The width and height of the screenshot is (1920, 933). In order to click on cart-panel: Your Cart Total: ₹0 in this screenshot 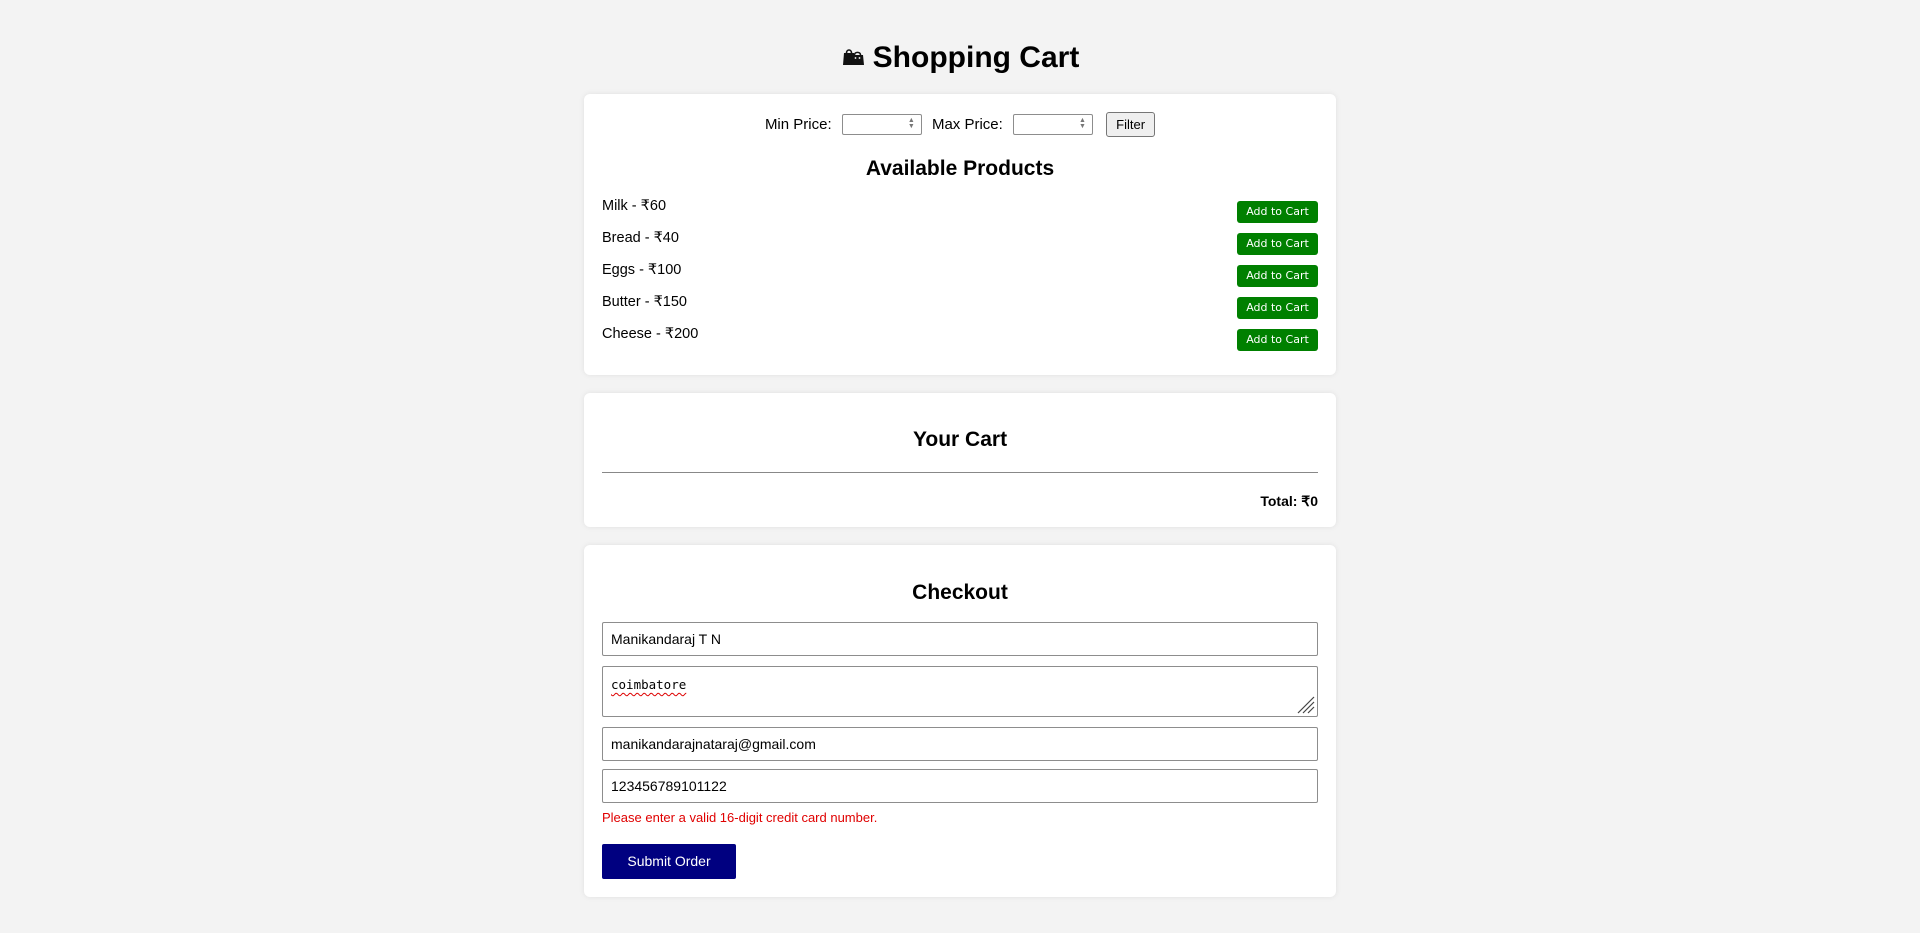, I will do `click(960, 460)`.